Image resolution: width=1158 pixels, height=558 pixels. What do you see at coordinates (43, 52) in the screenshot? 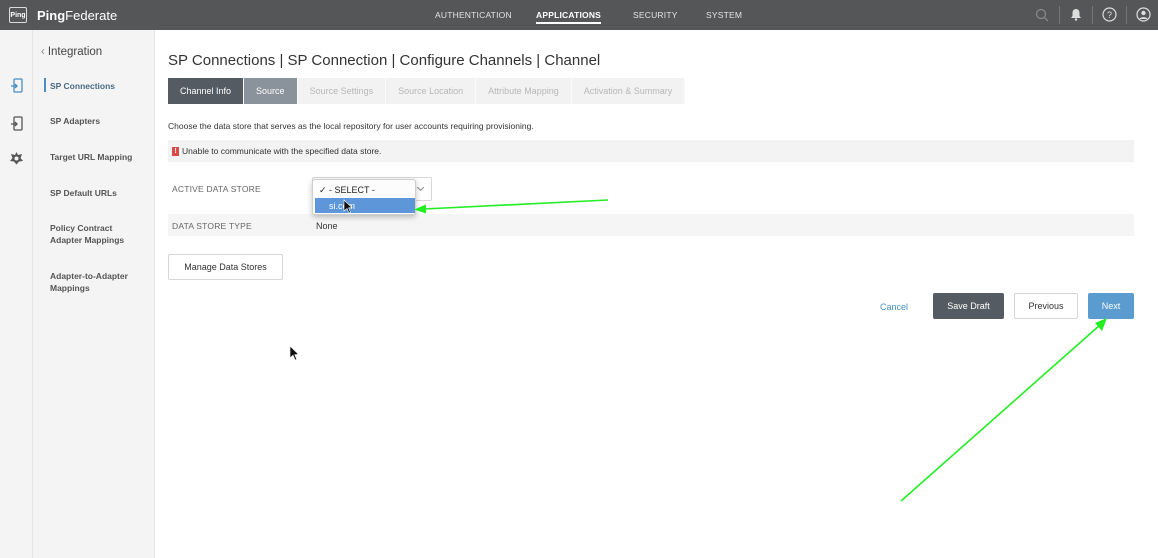
I see `chevron-left-icon: ‹` at bounding box center [43, 52].